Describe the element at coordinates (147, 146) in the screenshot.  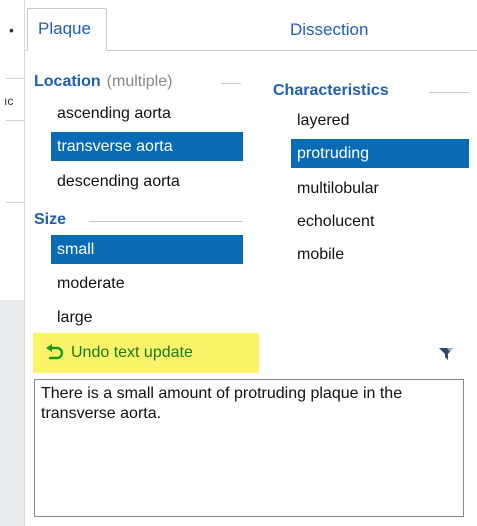
I see `location-option-transverse-aorta: transverse aorta` at that location.